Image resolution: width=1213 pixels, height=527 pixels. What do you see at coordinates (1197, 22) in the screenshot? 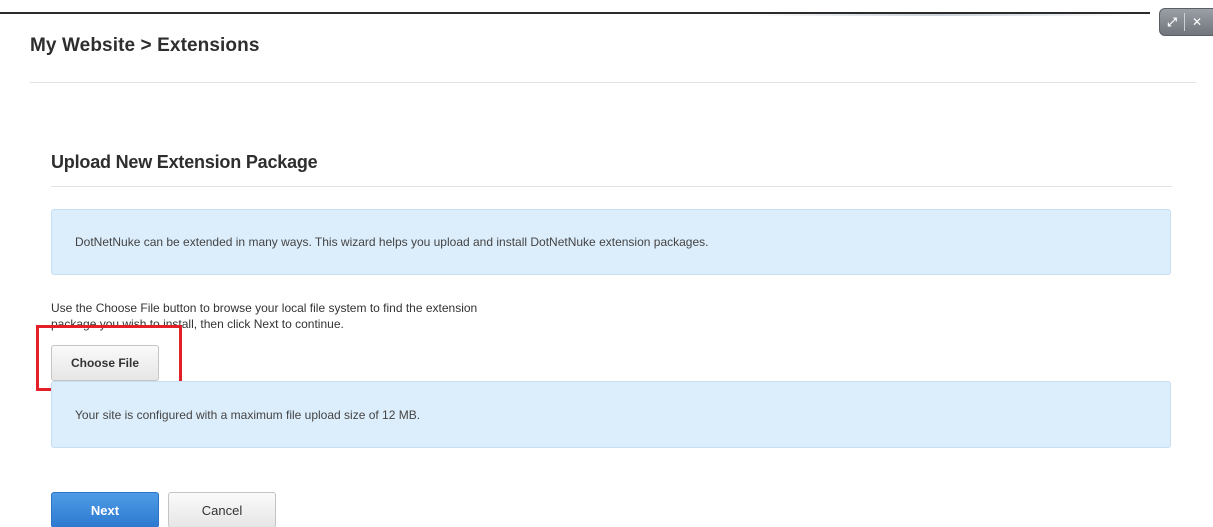
I see `close-icon: ✕` at bounding box center [1197, 22].